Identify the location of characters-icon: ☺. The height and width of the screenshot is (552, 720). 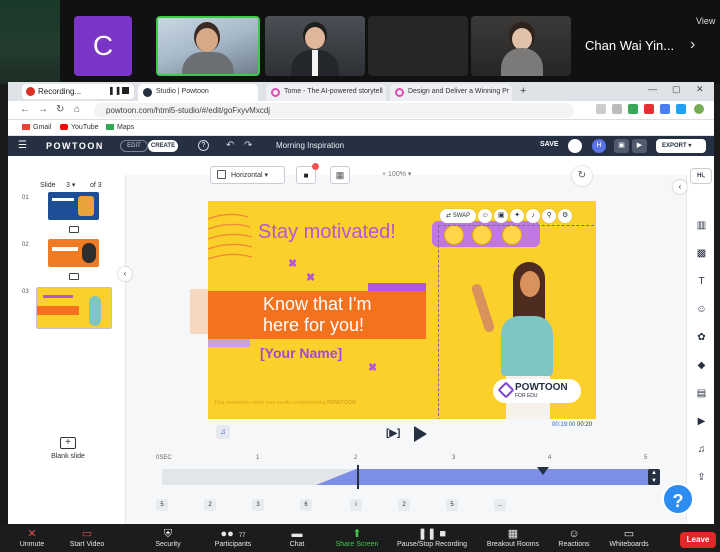
(701, 309).